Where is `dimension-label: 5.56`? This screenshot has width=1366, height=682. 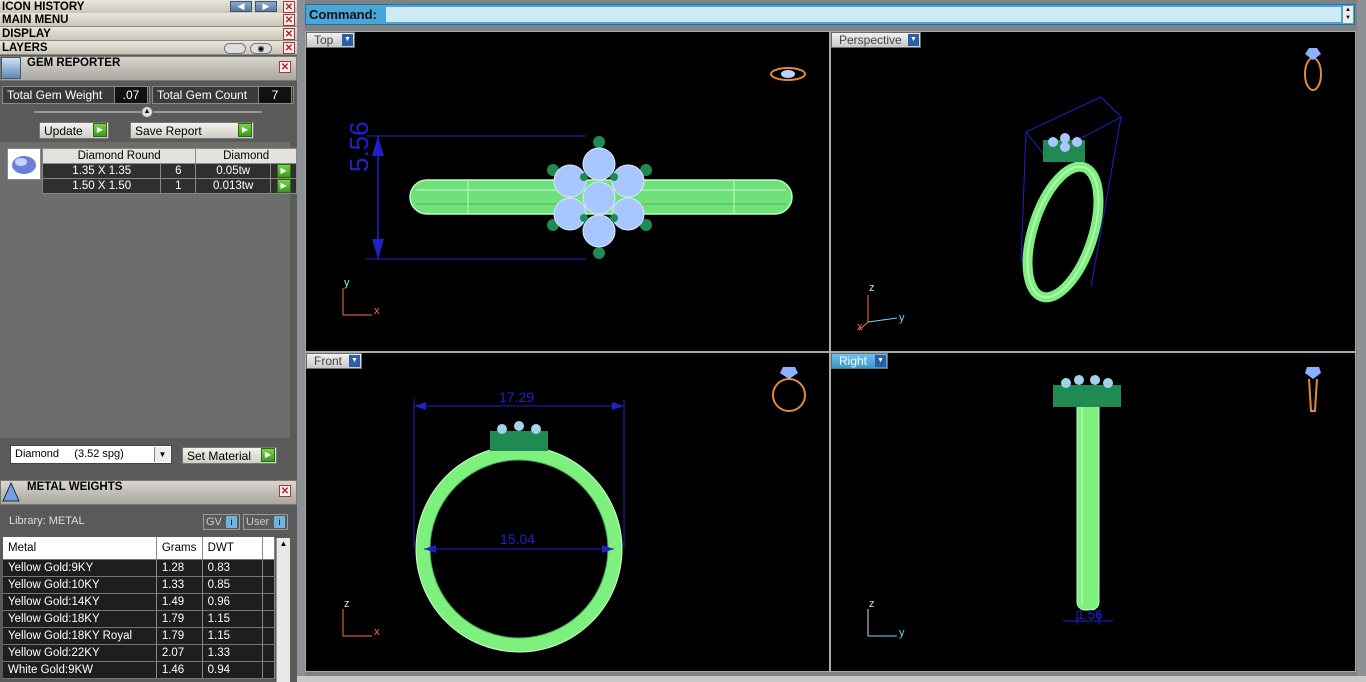 dimension-label: 5.56 is located at coordinates (359, 146).